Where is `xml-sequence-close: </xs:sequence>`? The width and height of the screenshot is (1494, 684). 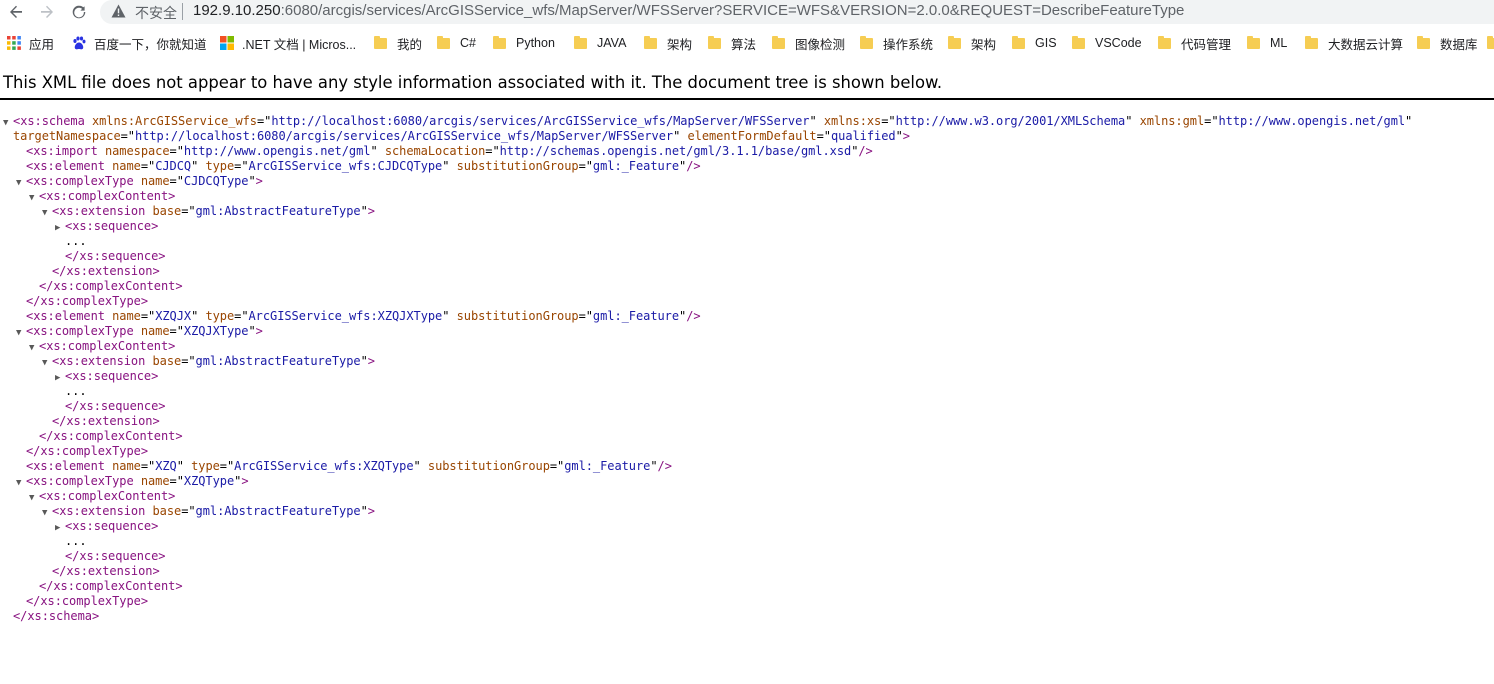 xml-sequence-close: </xs:sequence> is located at coordinates (115, 256).